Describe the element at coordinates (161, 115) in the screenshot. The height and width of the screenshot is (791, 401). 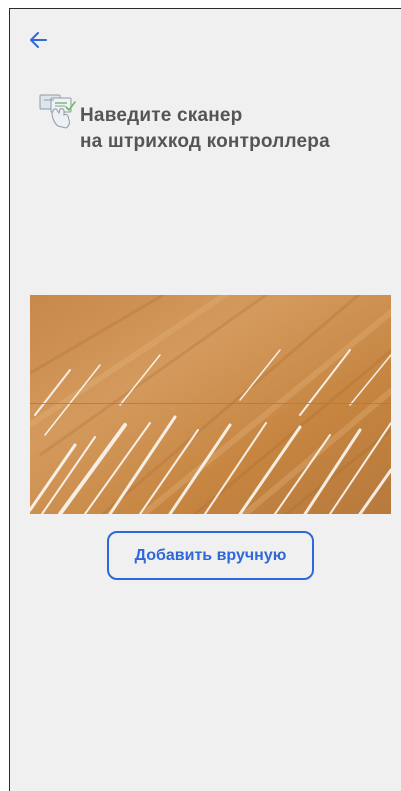
I see `instruction-line-1: Наведите сканер` at that location.